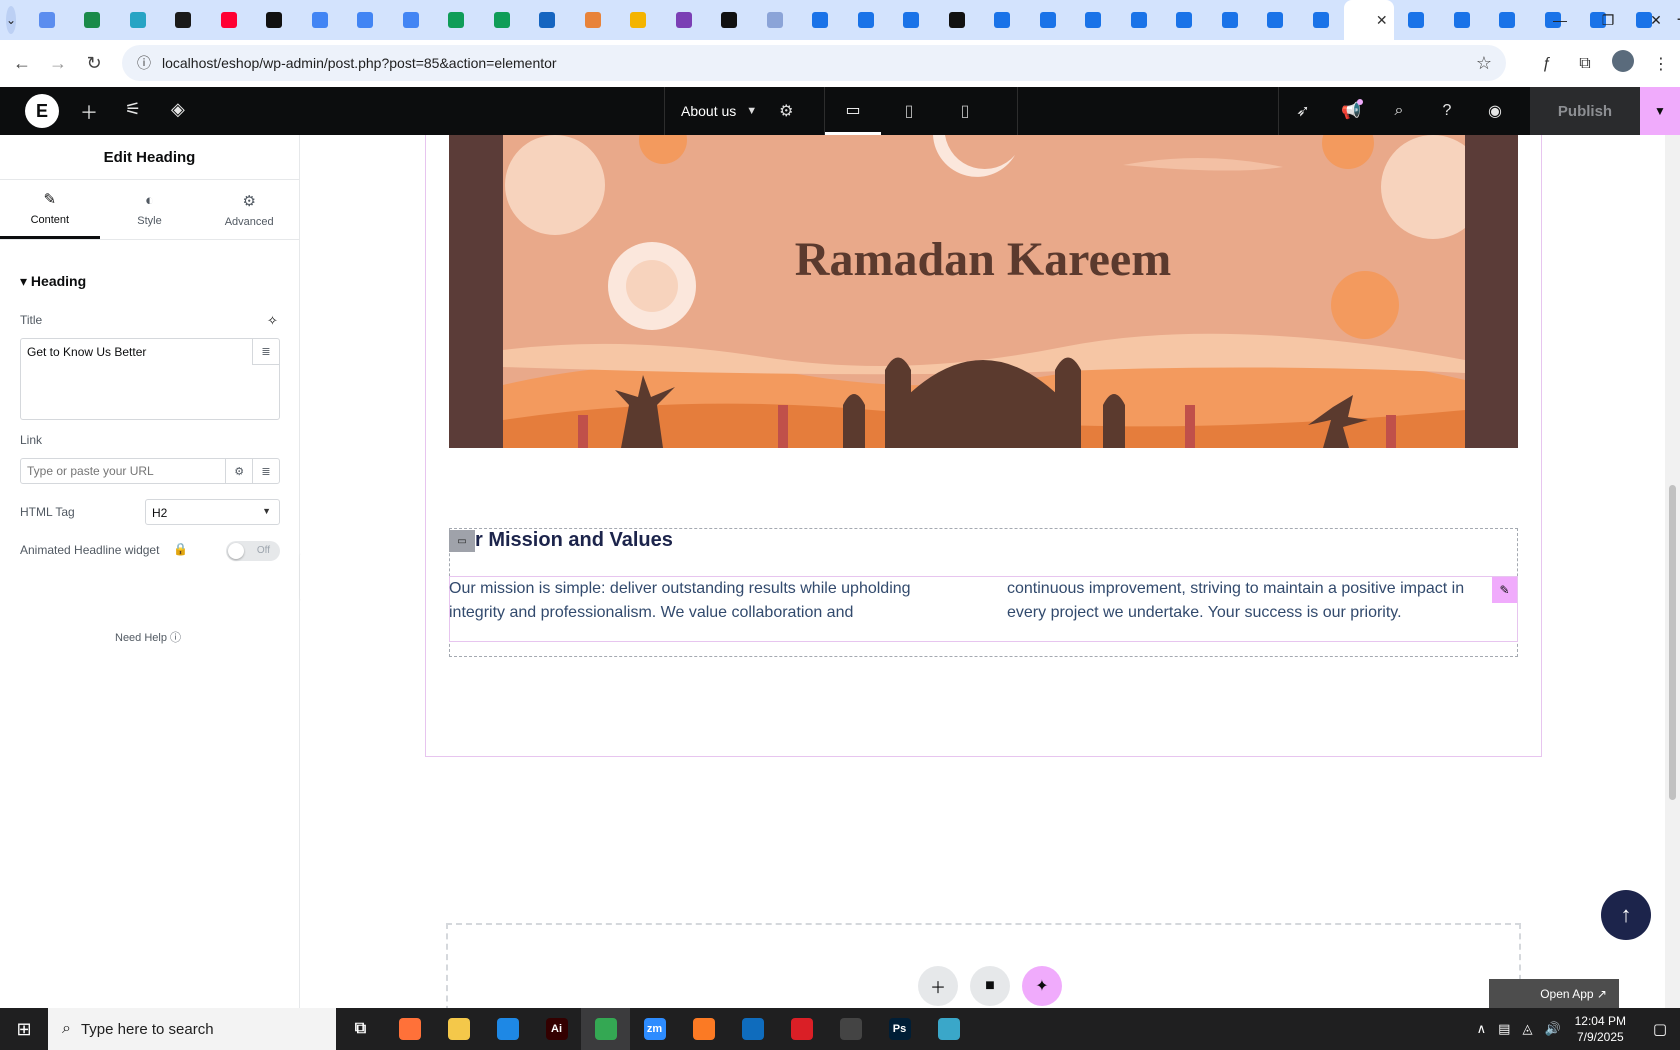 This screenshot has height=1050, width=1680. Describe the element at coordinates (1552, 1029) in the screenshot. I see `volume-icon: 🔊` at that location.